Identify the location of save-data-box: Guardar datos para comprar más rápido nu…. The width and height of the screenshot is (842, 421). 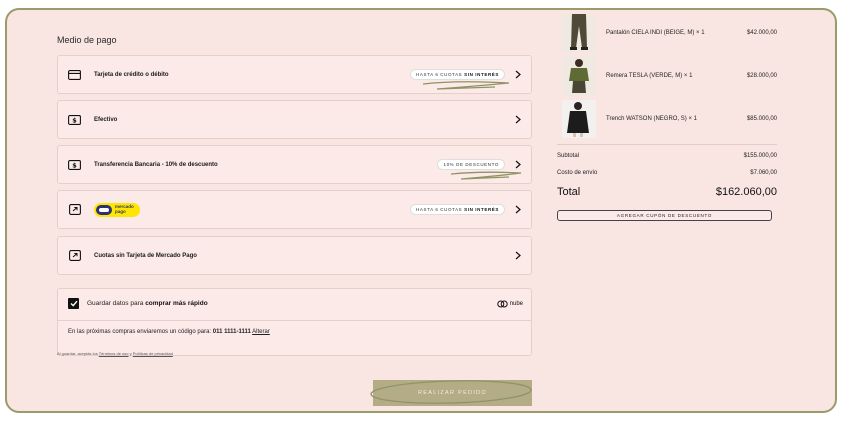
(294, 322).